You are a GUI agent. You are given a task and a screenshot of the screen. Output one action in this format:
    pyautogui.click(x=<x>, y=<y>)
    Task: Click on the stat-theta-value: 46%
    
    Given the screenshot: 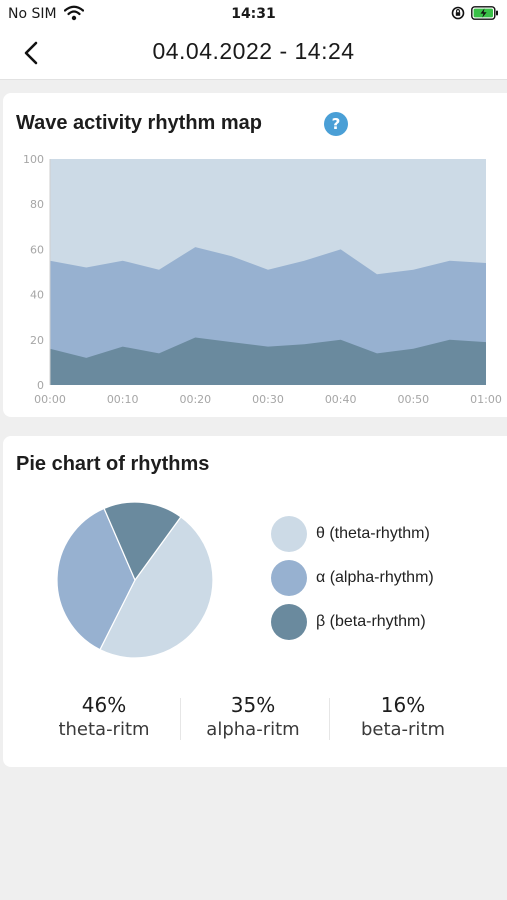 What is the action you would take?
    pyautogui.click(x=104, y=705)
    